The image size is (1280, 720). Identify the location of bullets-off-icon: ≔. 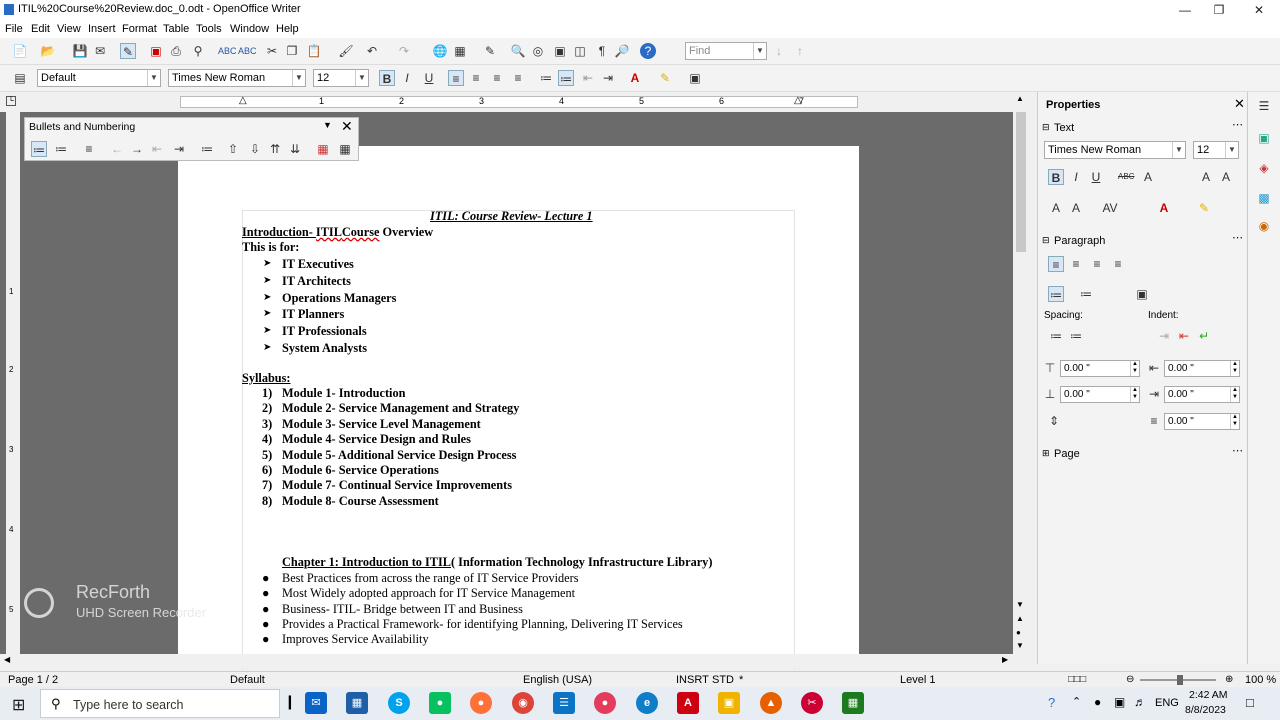
(39, 149).